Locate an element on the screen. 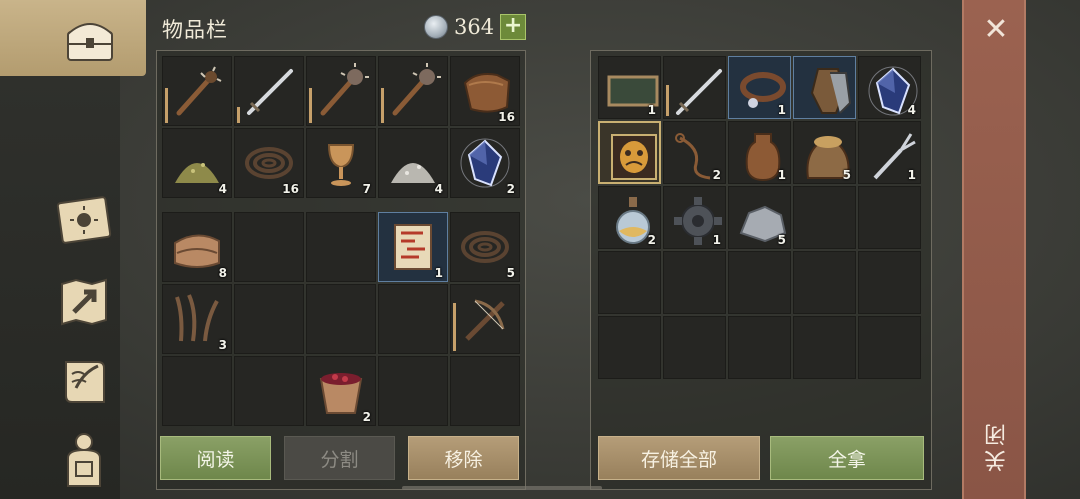  item-count: 8 is located at coordinates (222, 273).